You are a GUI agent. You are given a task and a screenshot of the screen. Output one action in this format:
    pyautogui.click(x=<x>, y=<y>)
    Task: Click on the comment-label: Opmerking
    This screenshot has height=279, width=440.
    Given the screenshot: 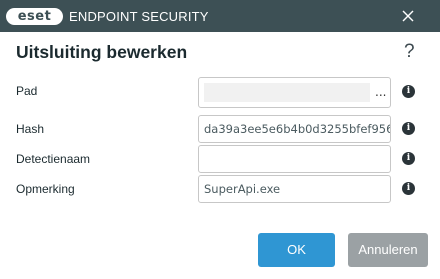 What is the action you would take?
    pyautogui.click(x=45, y=189)
    